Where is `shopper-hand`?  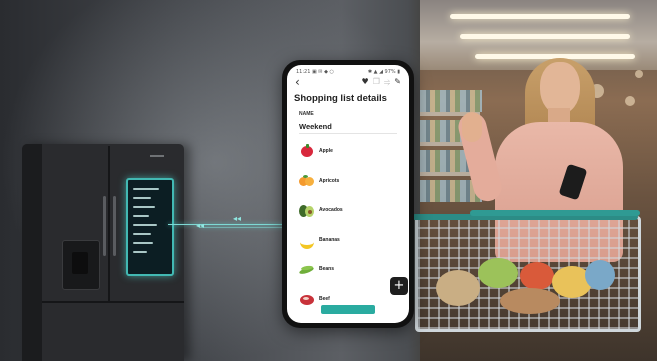 shopper-hand is located at coordinates (472, 127).